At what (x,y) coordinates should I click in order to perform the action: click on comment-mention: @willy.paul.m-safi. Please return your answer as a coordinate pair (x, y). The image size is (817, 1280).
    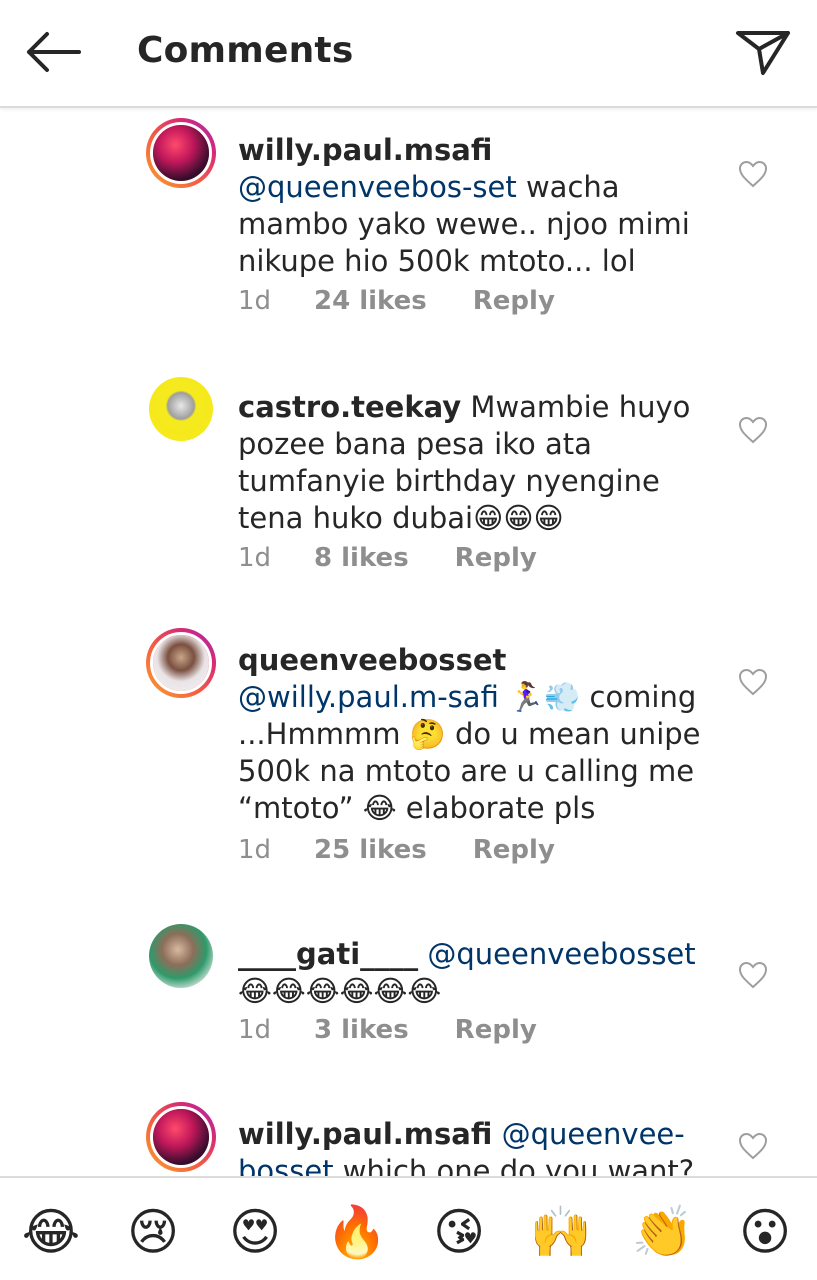
    Looking at the image, I should click on (368, 697).